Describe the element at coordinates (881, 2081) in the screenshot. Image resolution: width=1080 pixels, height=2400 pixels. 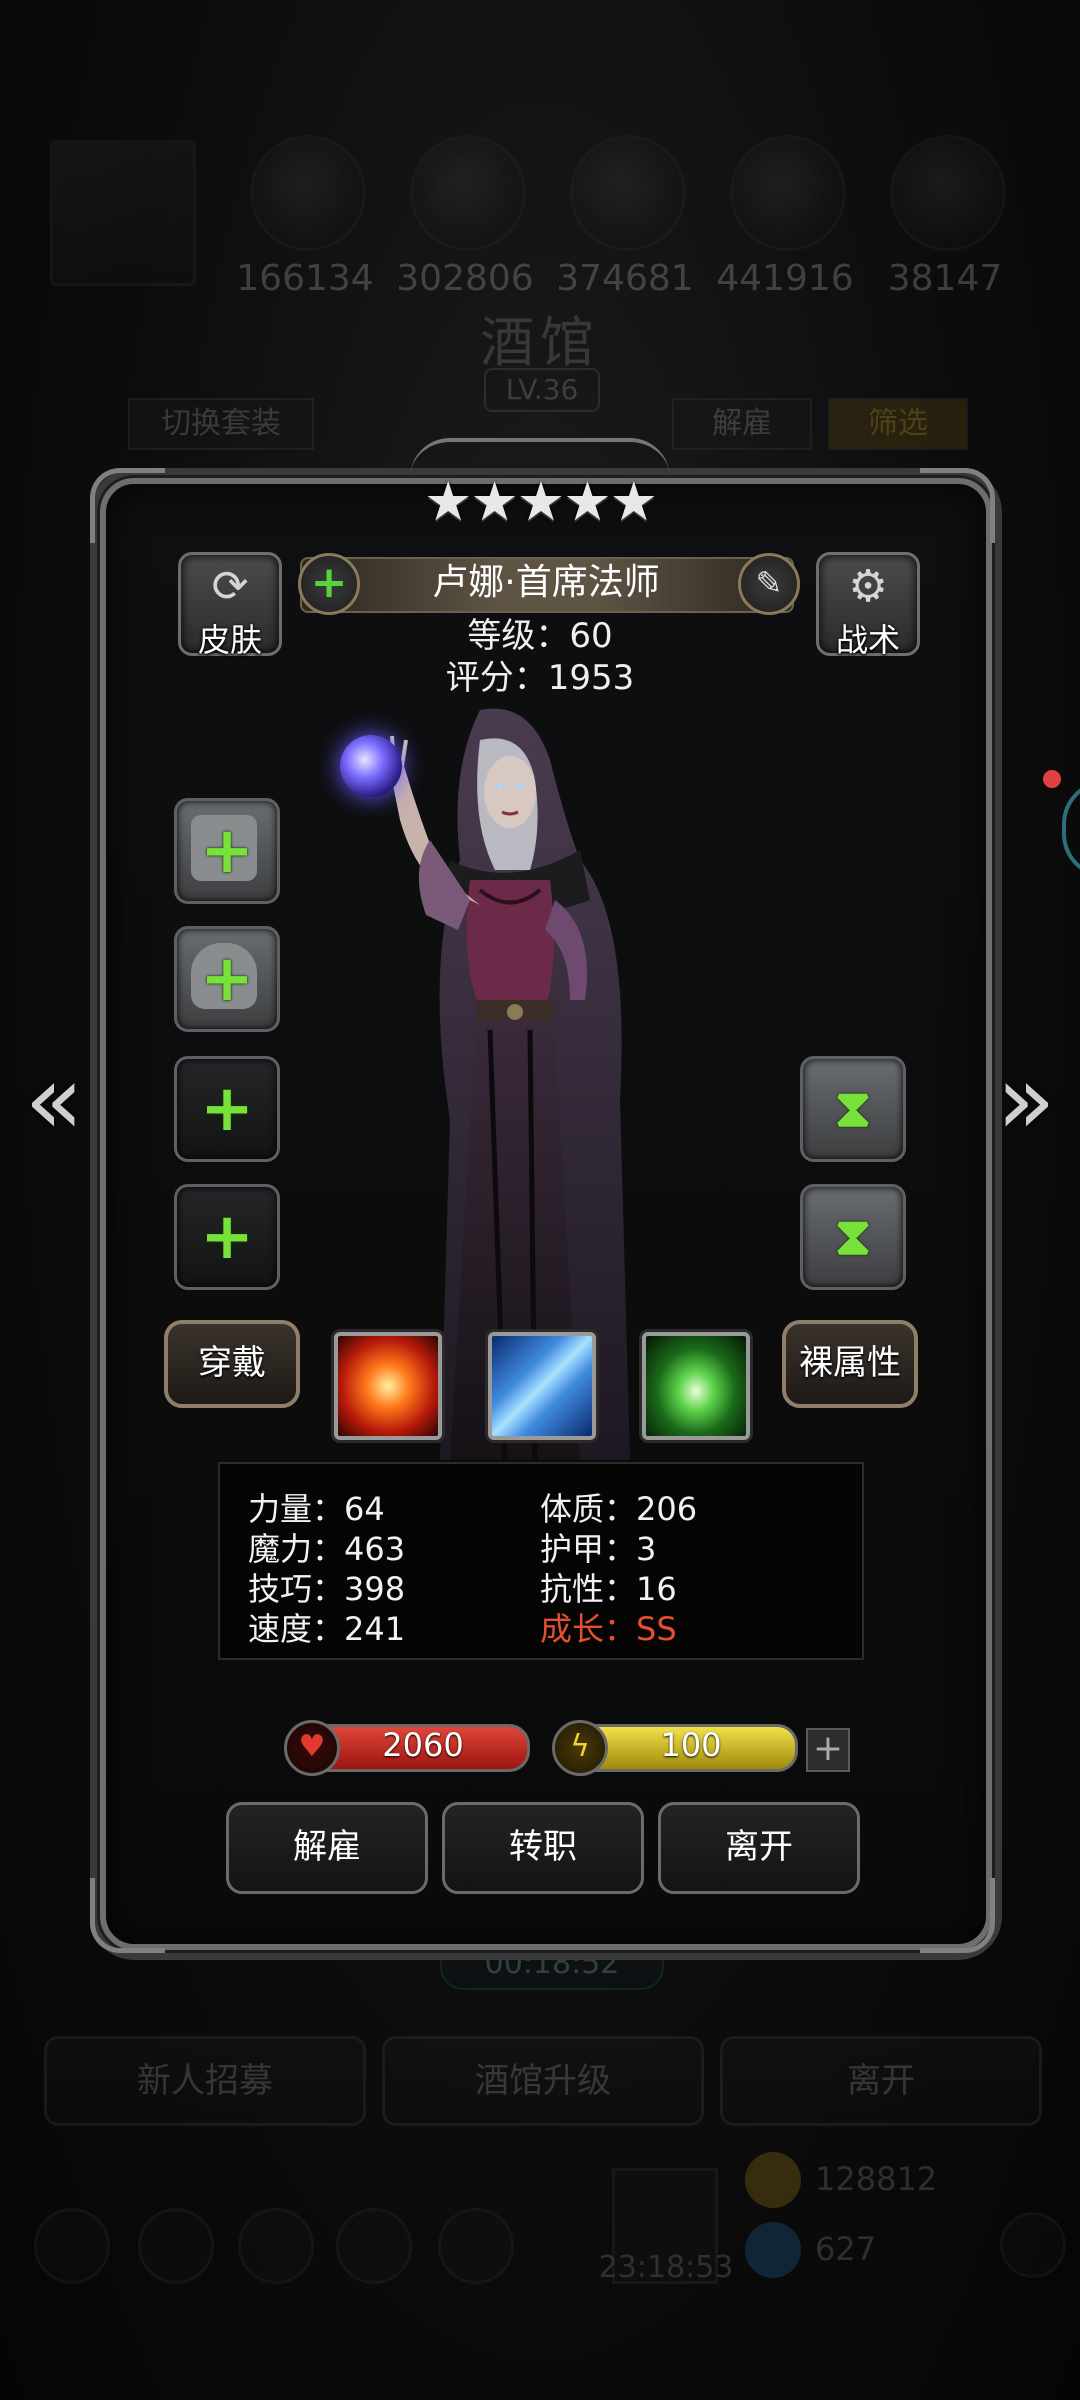
I see `leave-tavern-button: 离开` at that location.